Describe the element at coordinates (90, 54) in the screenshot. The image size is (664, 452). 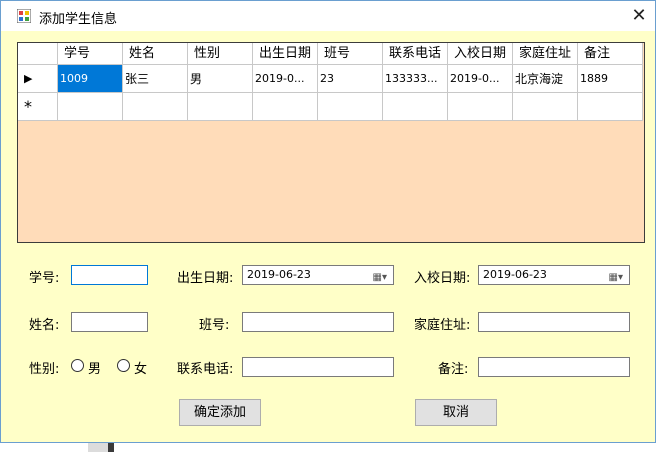
I see `column-header-student-id: 学号` at that location.